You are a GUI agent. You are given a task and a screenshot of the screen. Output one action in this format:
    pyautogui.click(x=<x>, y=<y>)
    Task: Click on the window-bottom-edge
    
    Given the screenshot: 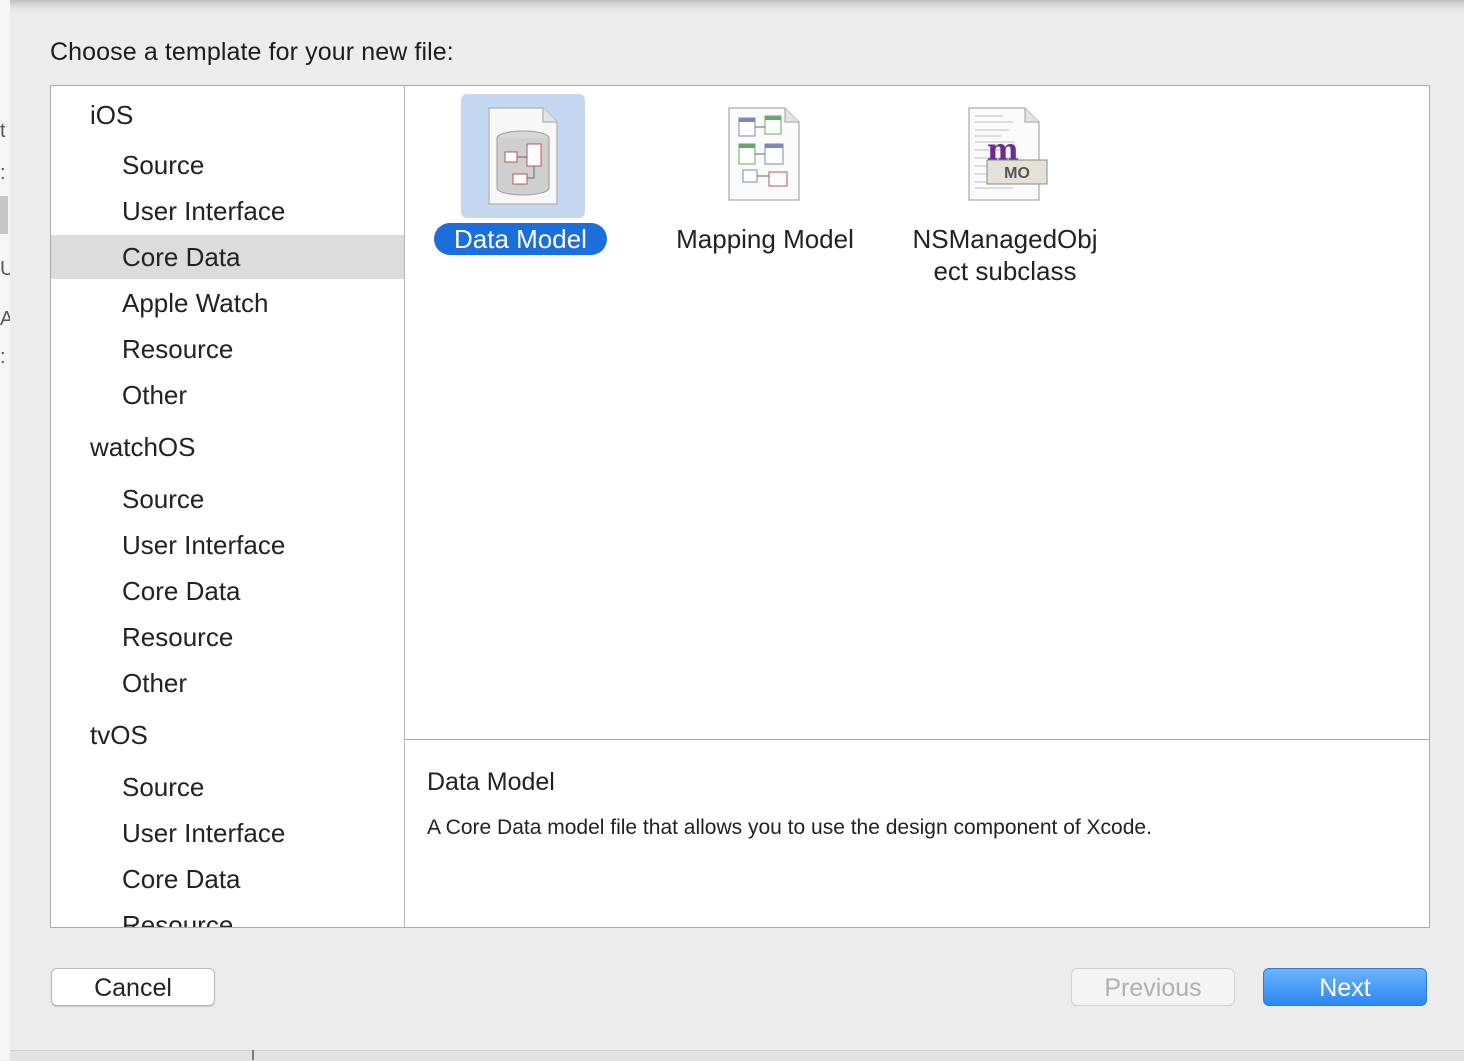 What is the action you would take?
    pyautogui.click(x=737, y=1055)
    